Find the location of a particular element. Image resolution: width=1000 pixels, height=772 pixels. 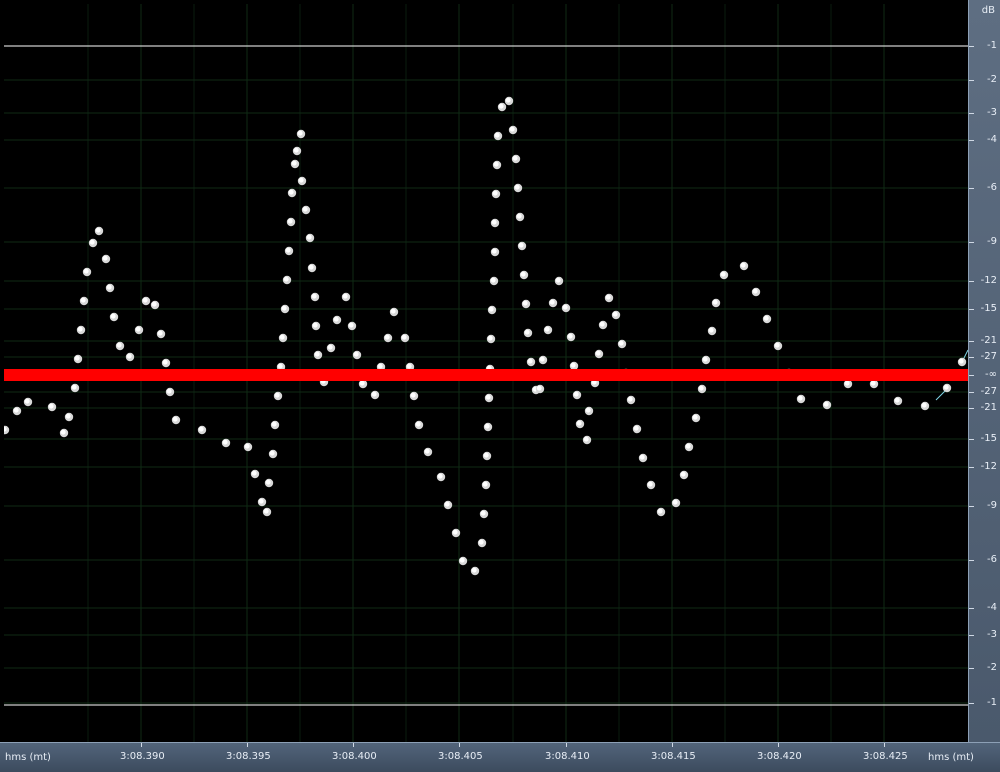

db-tick-label: -12 is located at coordinates (988, 280).